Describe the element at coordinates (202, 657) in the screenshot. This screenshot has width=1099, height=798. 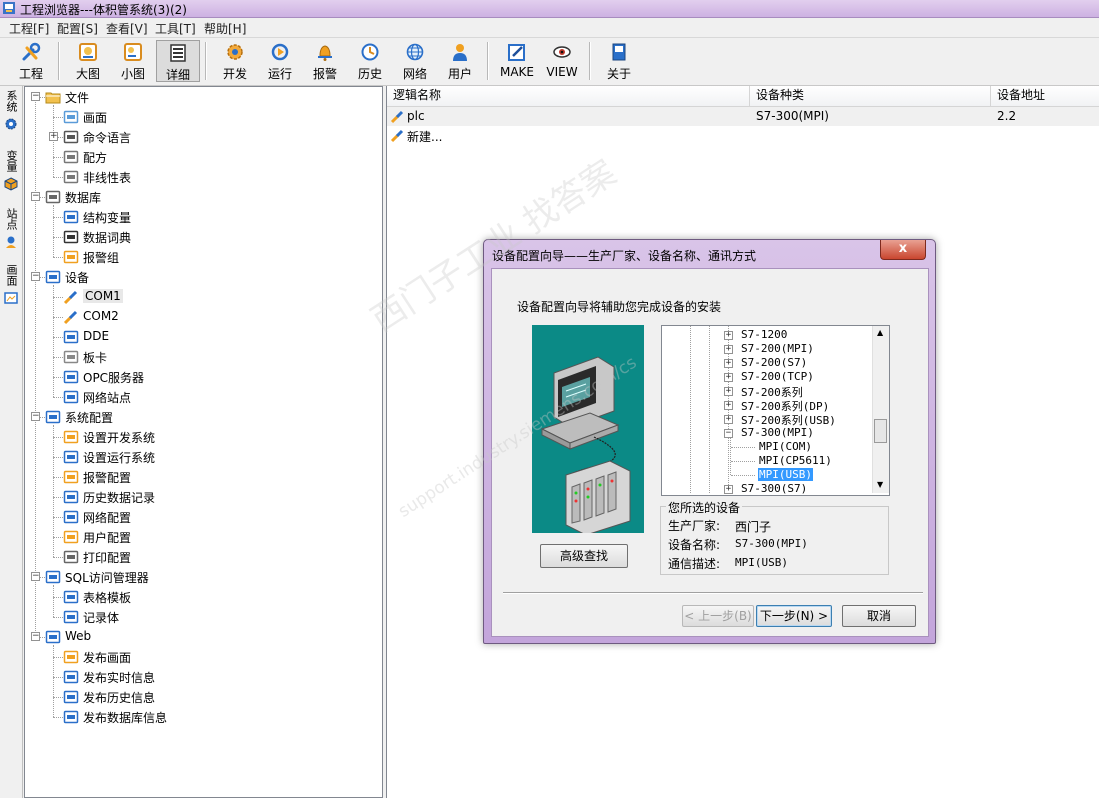
I see `tree-item: 发布画面` at that location.